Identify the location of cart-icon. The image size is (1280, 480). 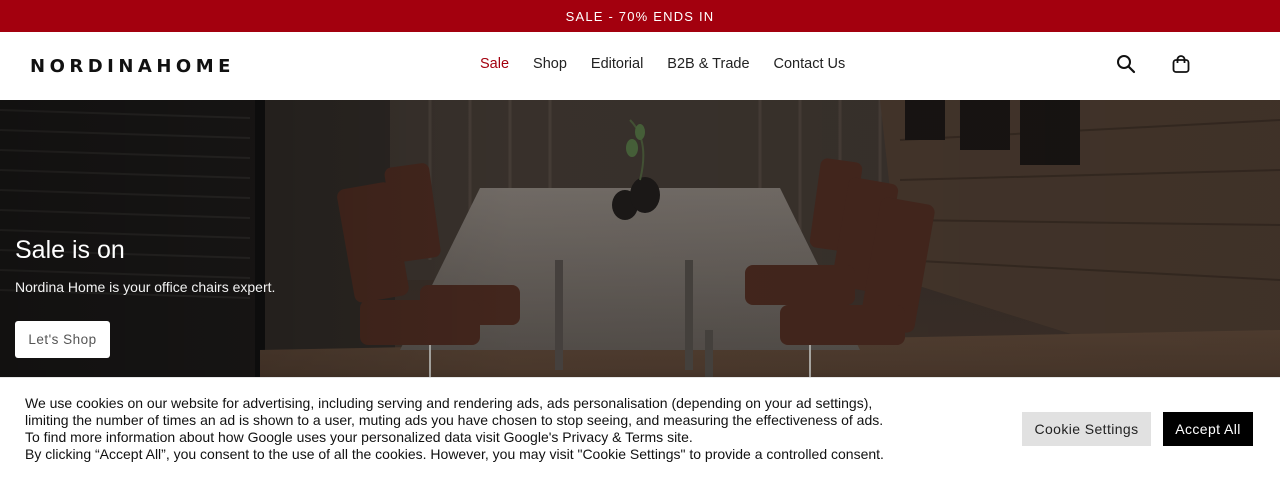
(1182, 65).